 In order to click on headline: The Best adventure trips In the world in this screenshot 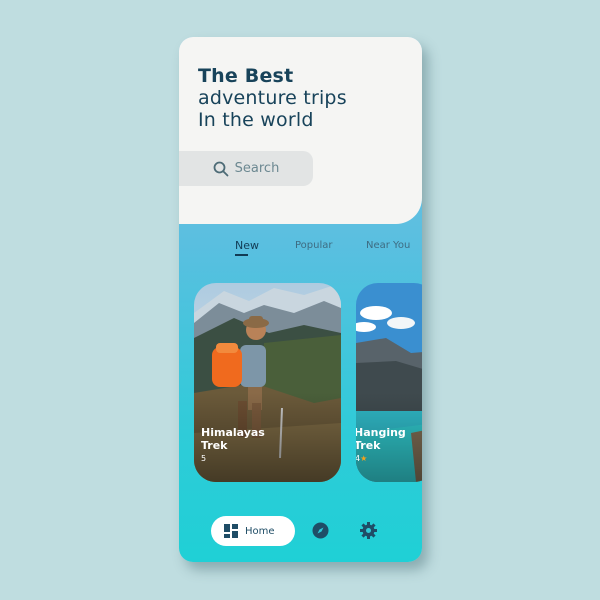, I will do `click(272, 98)`.